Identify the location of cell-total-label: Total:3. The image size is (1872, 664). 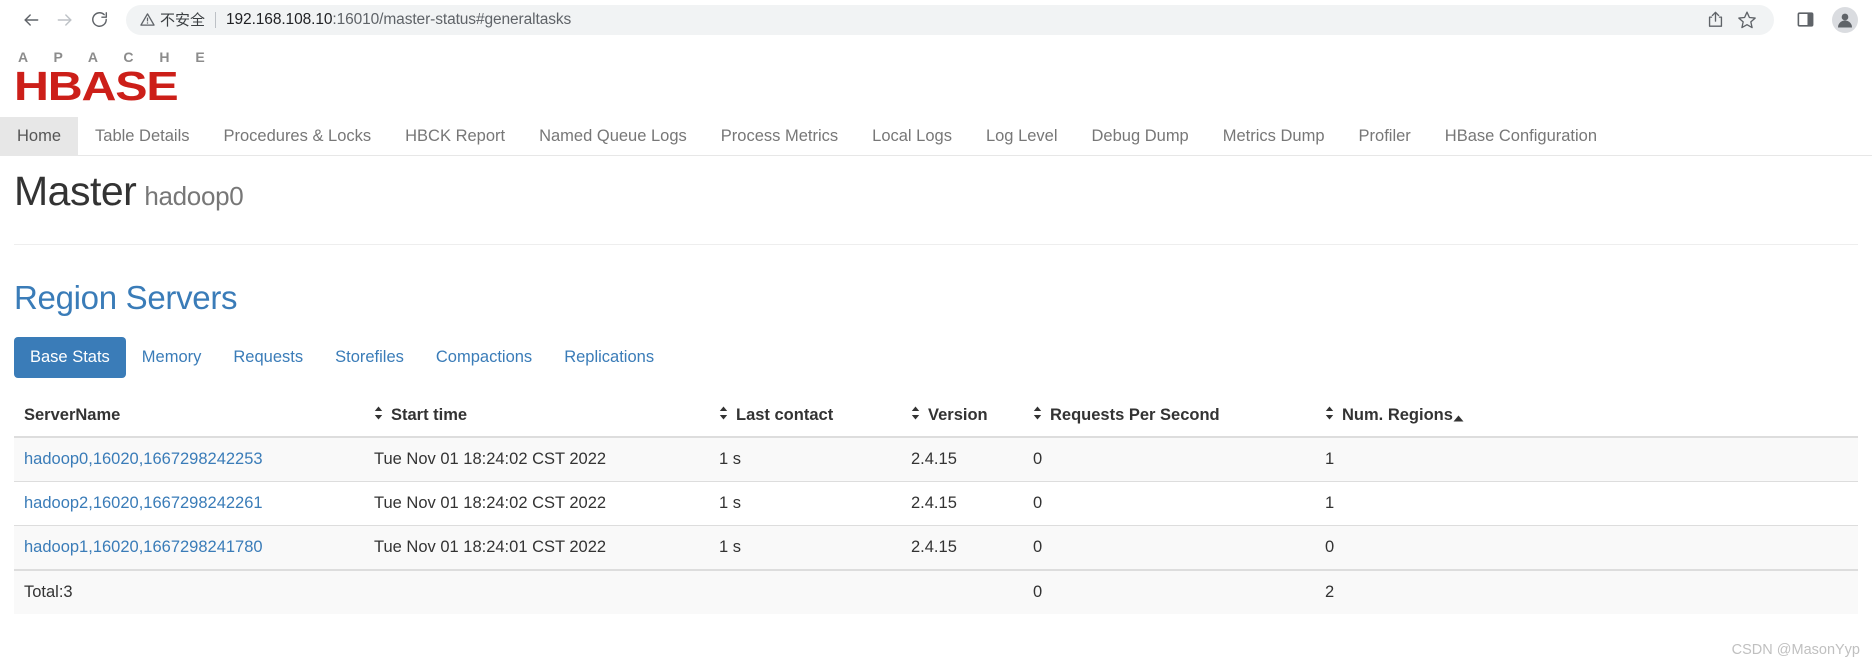
(189, 591).